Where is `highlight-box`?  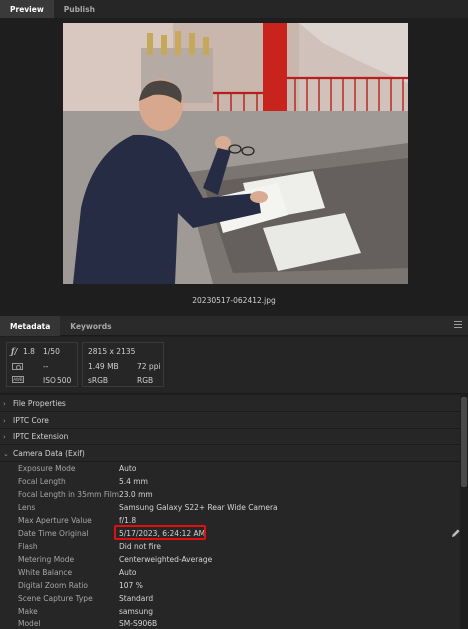
highlight-box is located at coordinates (160, 532).